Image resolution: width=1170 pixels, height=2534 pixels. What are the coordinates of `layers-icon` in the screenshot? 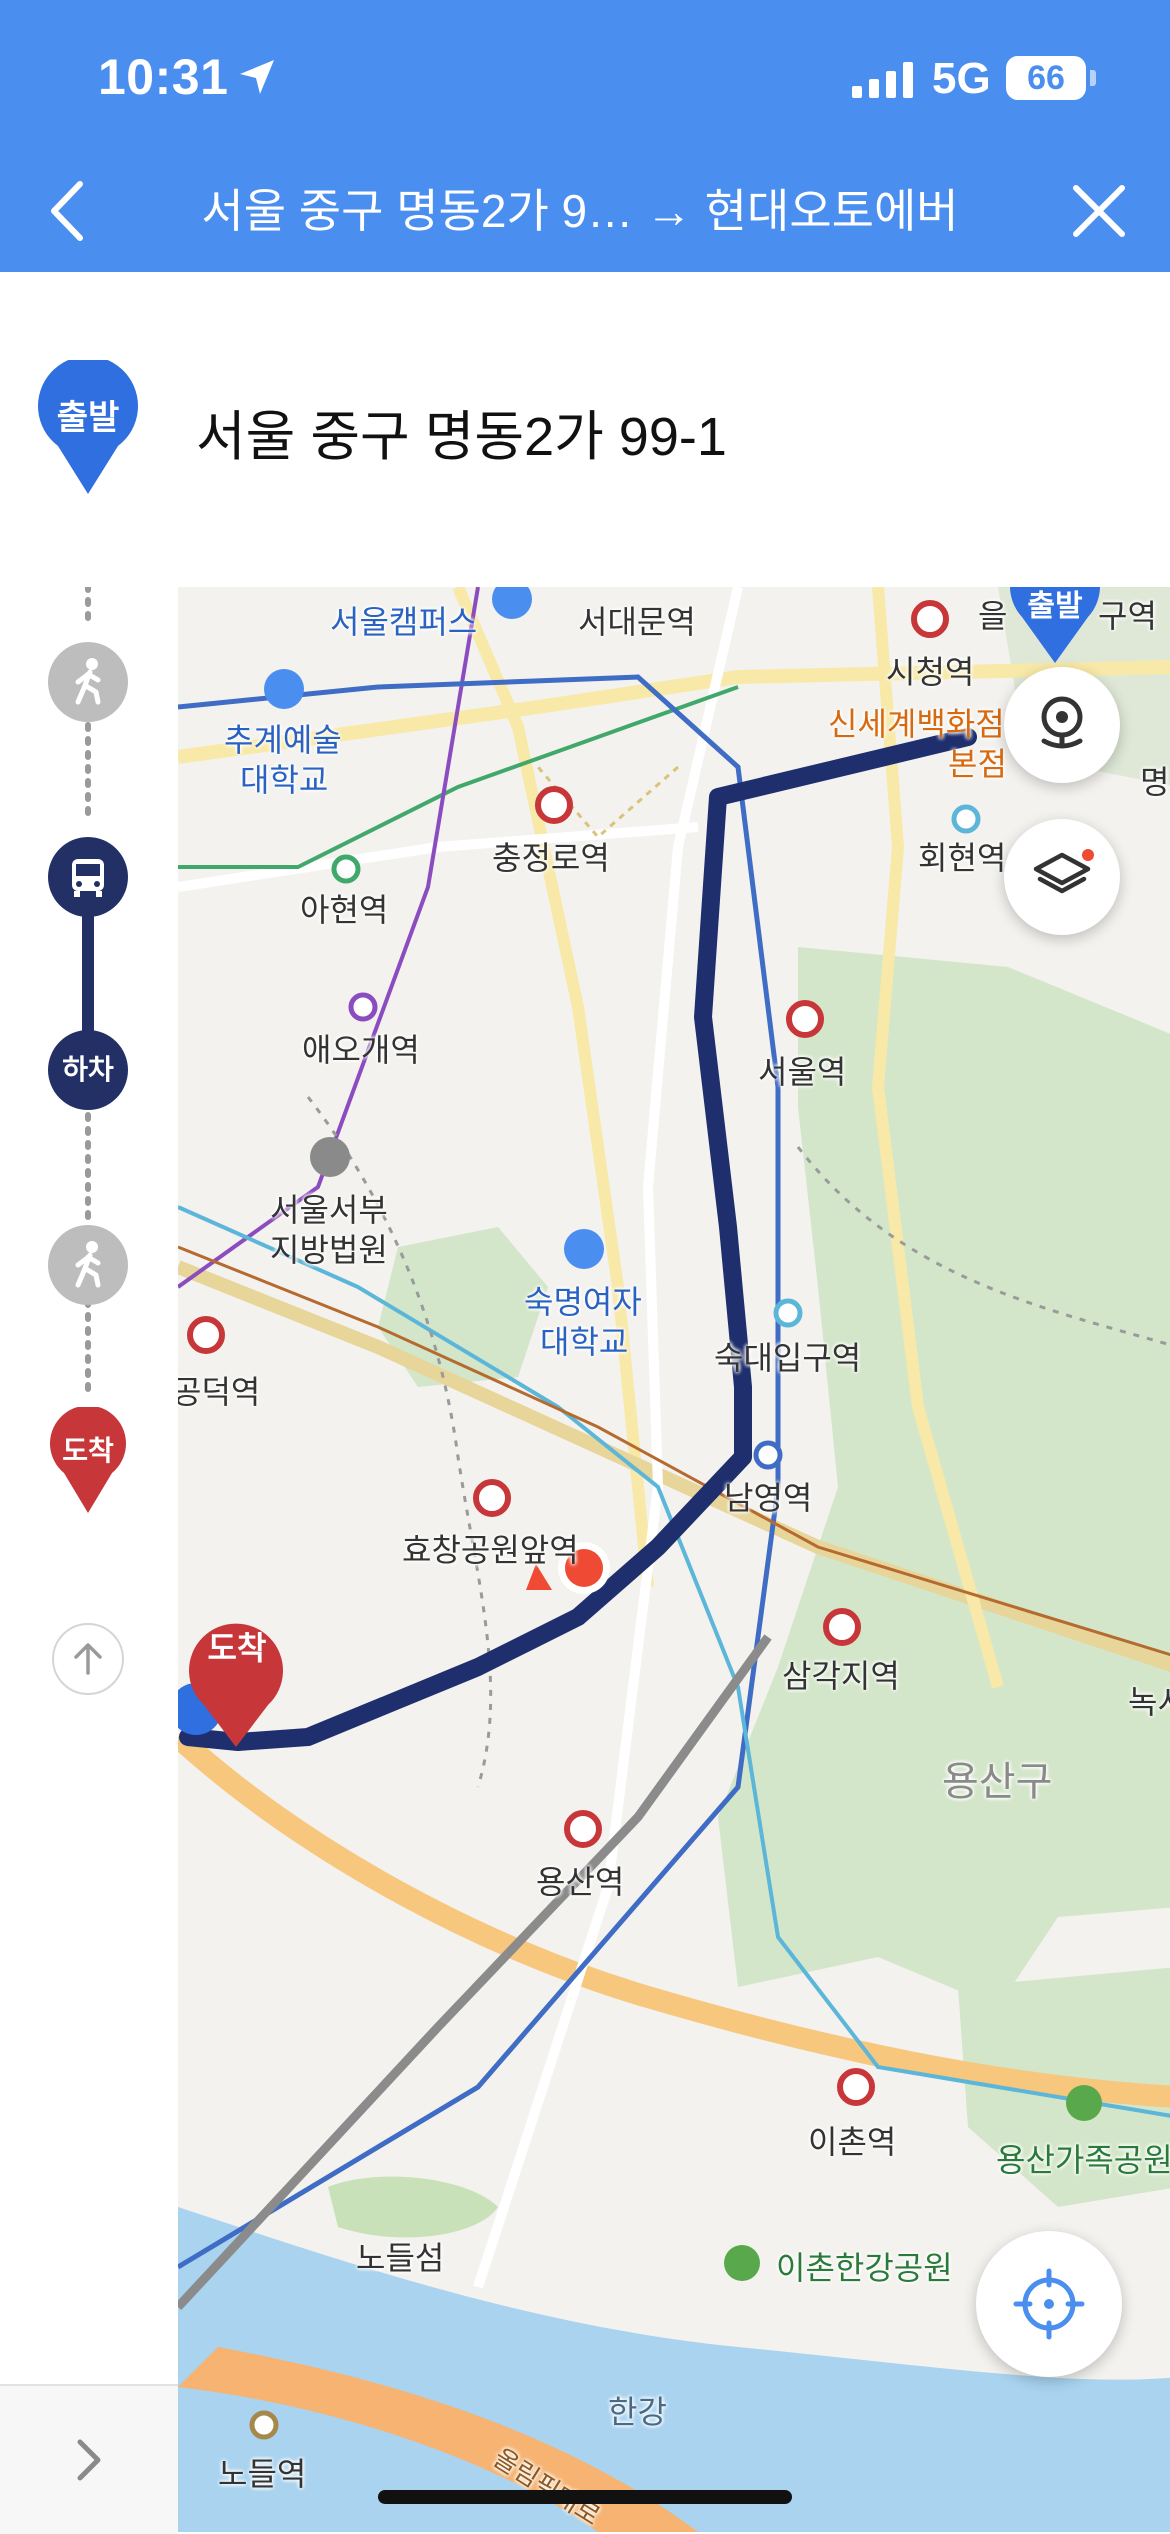 It's located at (1063, 871).